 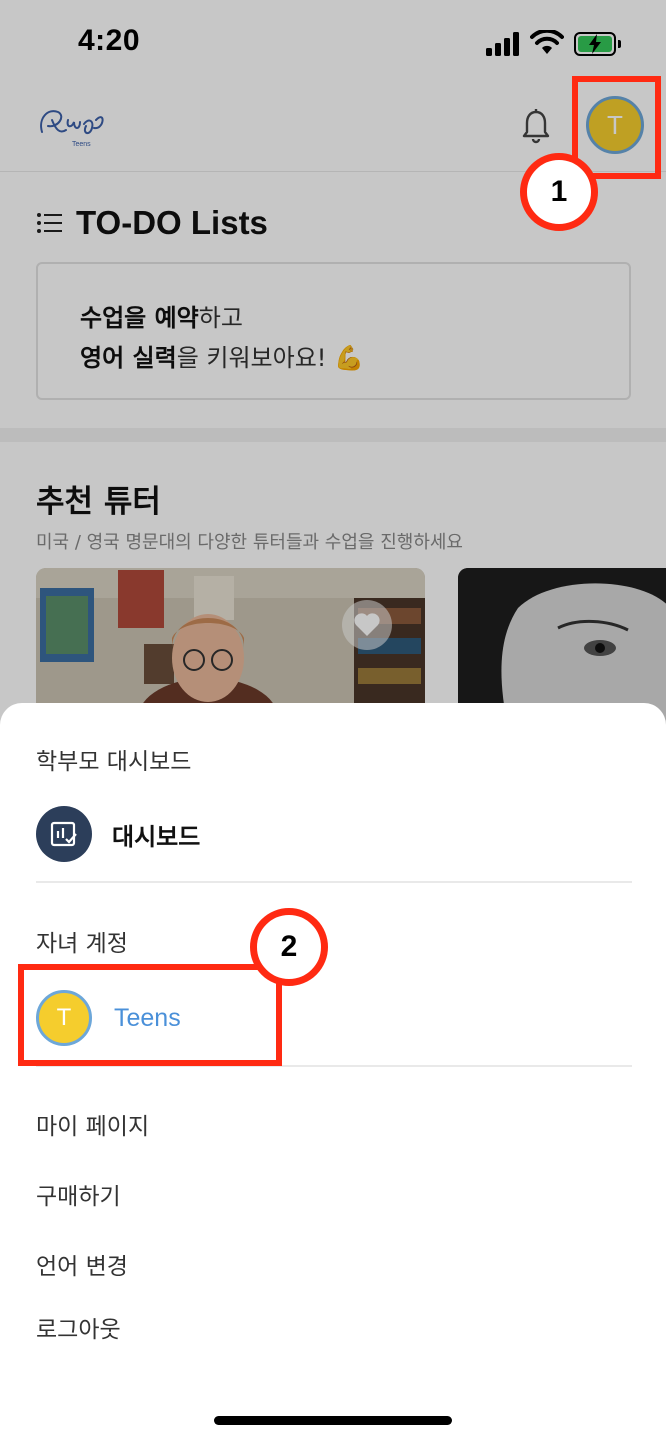 What do you see at coordinates (559, 192) in the screenshot?
I see `step-badge-1: 1` at bounding box center [559, 192].